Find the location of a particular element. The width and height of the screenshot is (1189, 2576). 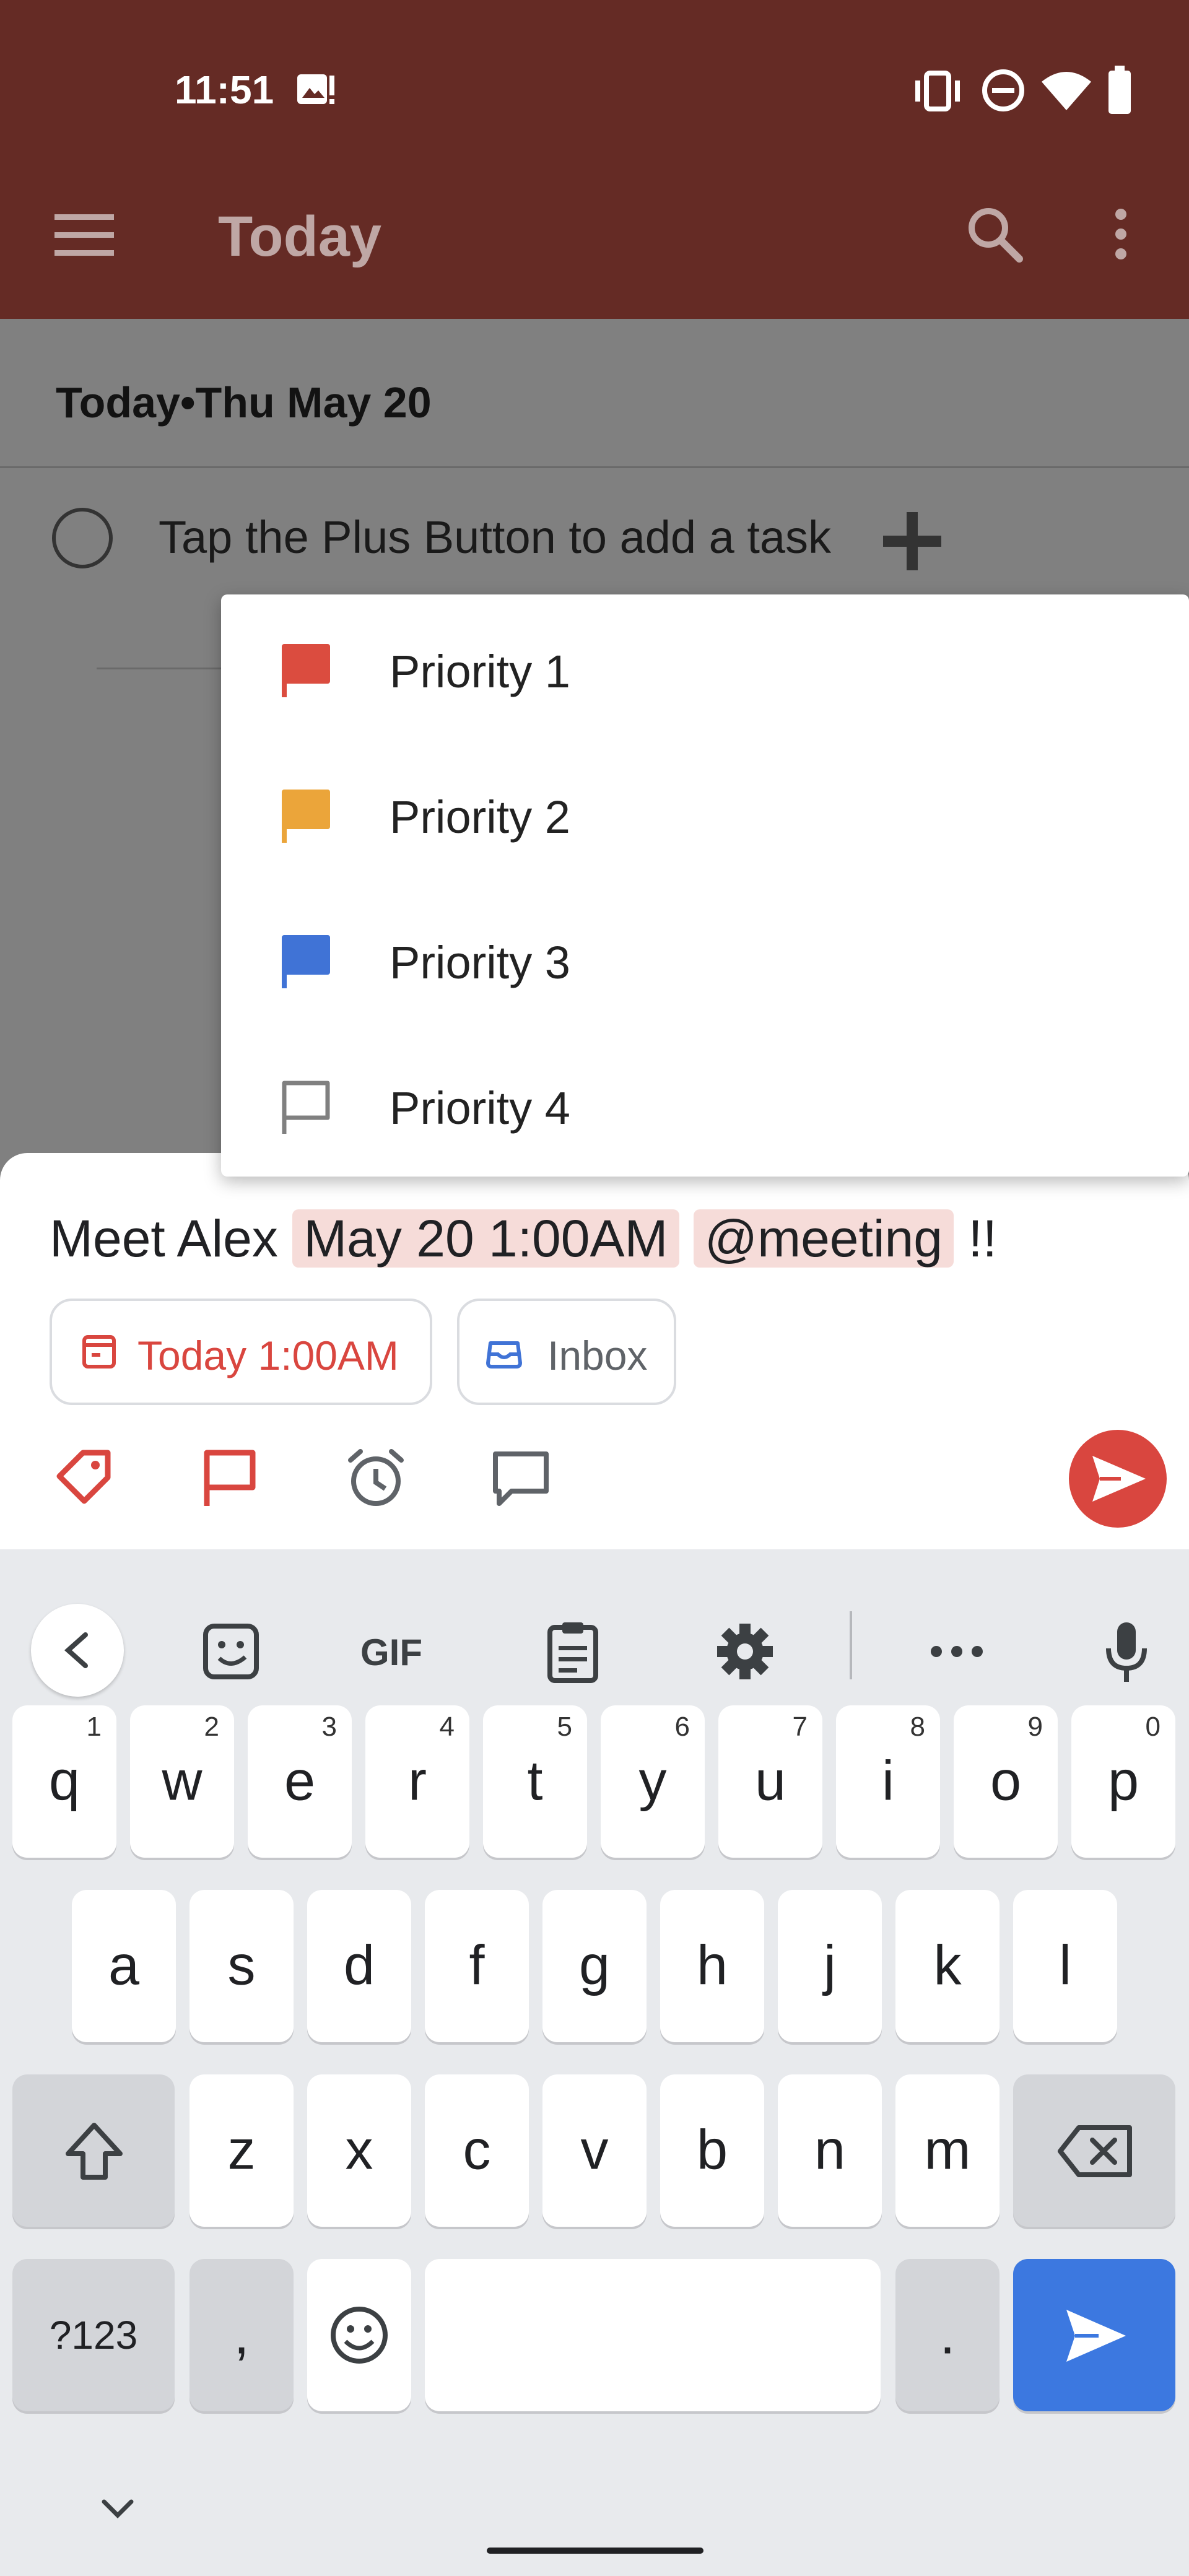

key-label: h is located at coordinates (712, 1965).